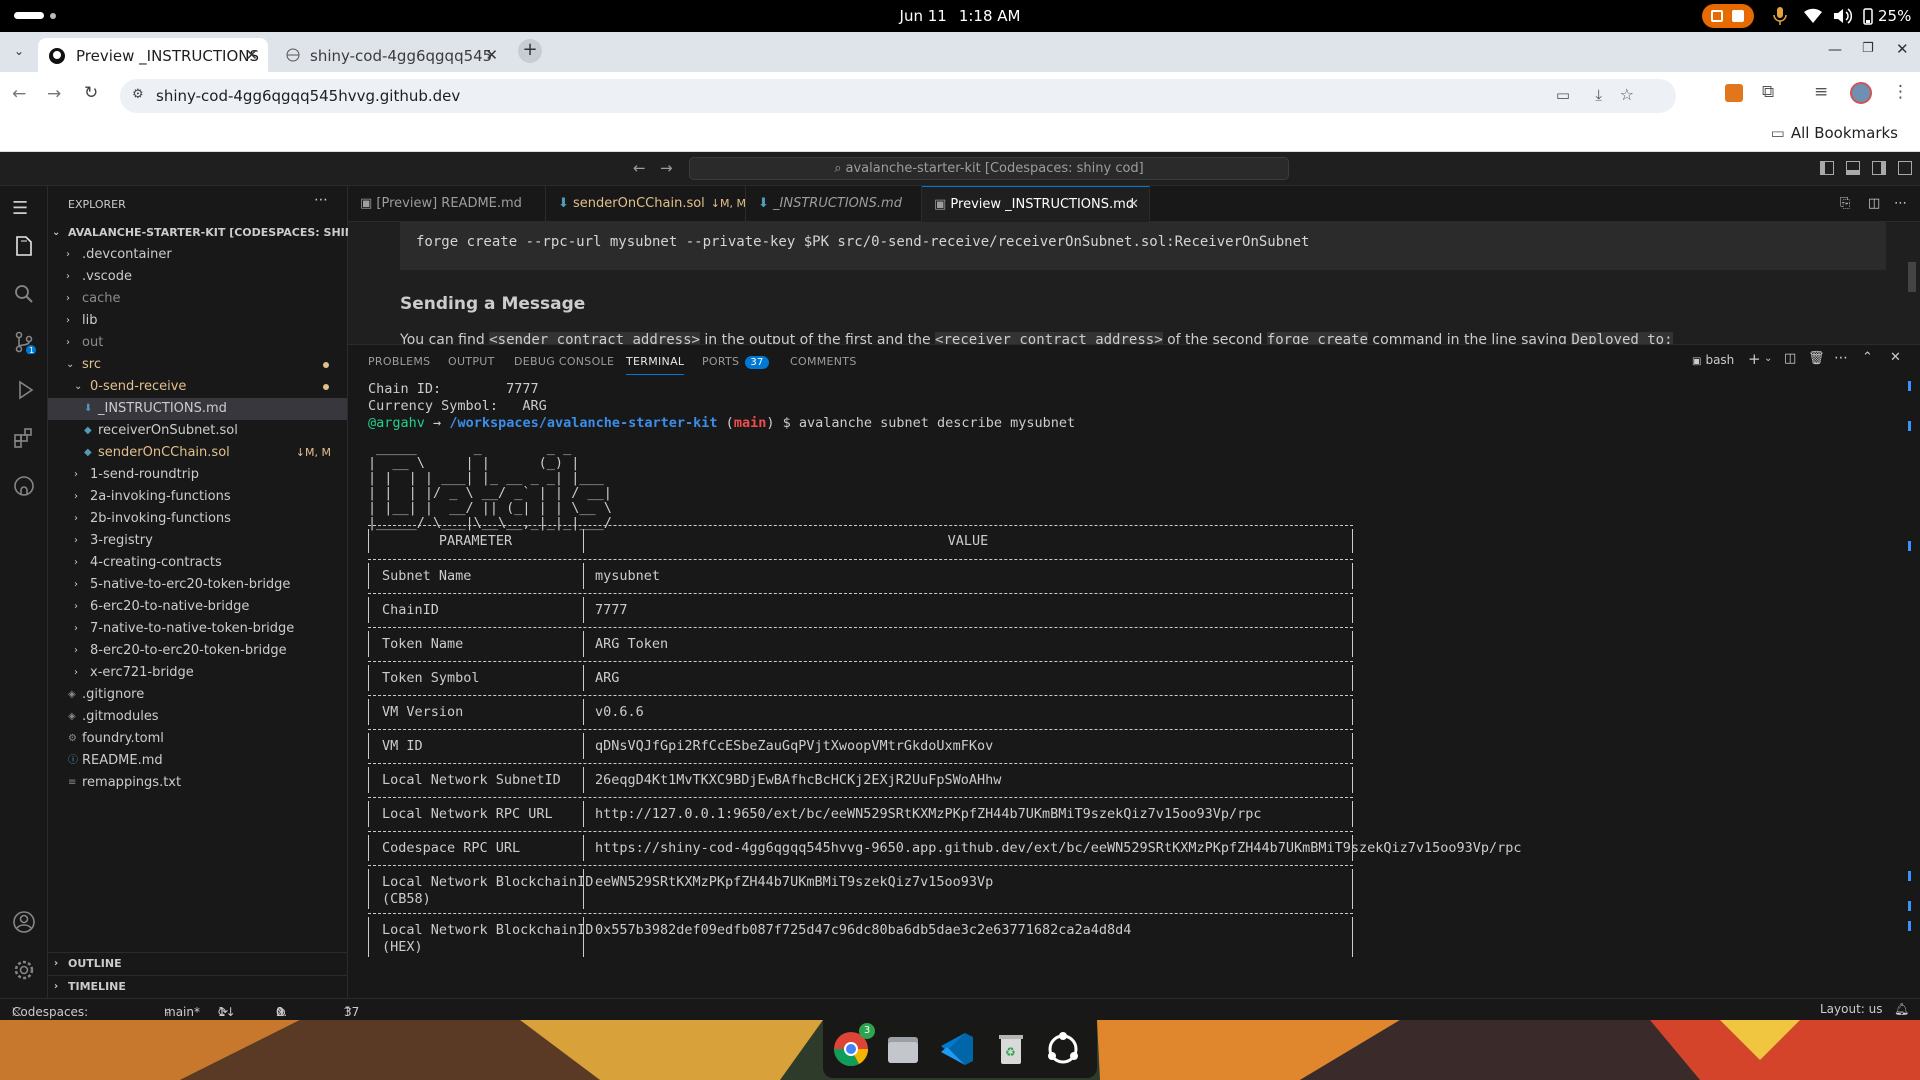 The width and height of the screenshot is (1920, 1080). I want to click on tab-search-chevron-icon: ⌄, so click(19, 51).